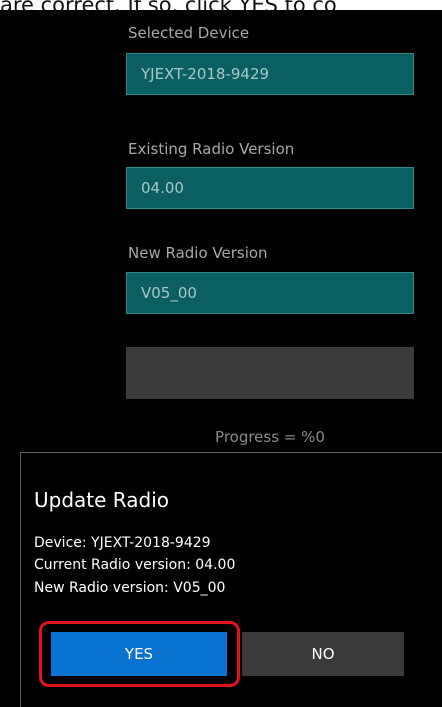  Describe the element at coordinates (270, 373) in the screenshot. I see `progress-bar` at that location.